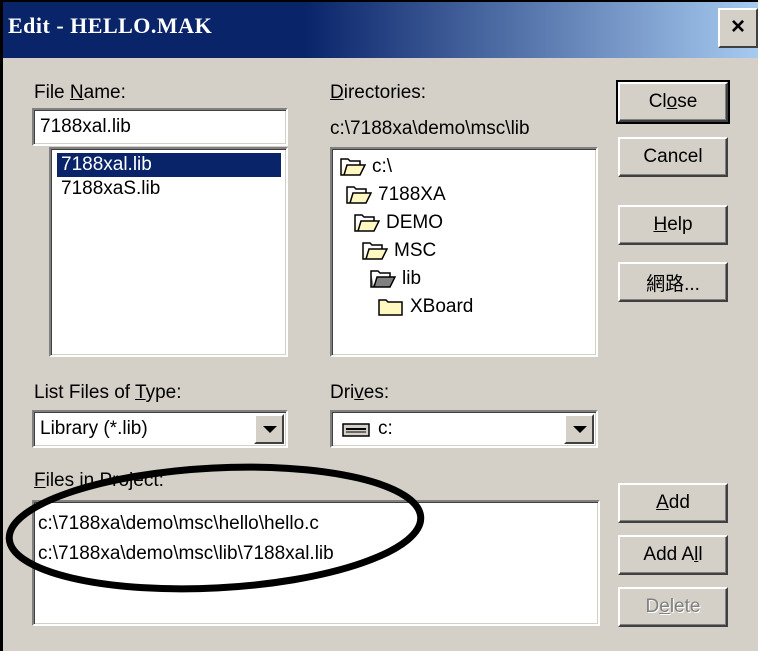 This screenshot has width=766, height=651. I want to click on annotation-ellipse, so click(215, 528).